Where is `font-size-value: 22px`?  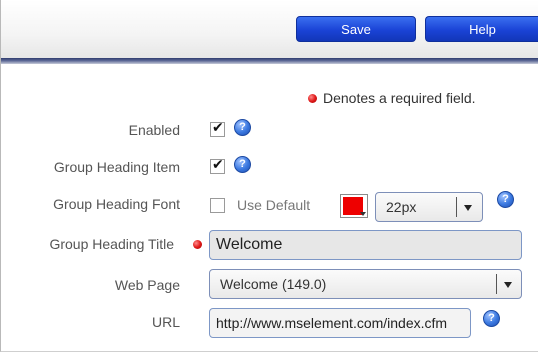 font-size-value: 22px is located at coordinates (401, 207).